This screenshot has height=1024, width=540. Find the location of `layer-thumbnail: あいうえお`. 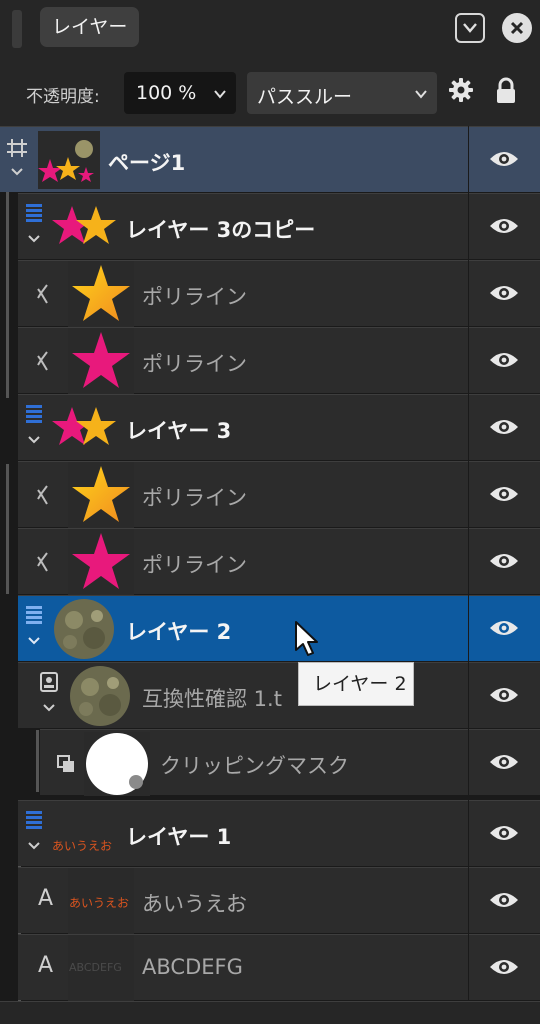

layer-thumbnail: あいうえお is located at coordinates (85, 834).